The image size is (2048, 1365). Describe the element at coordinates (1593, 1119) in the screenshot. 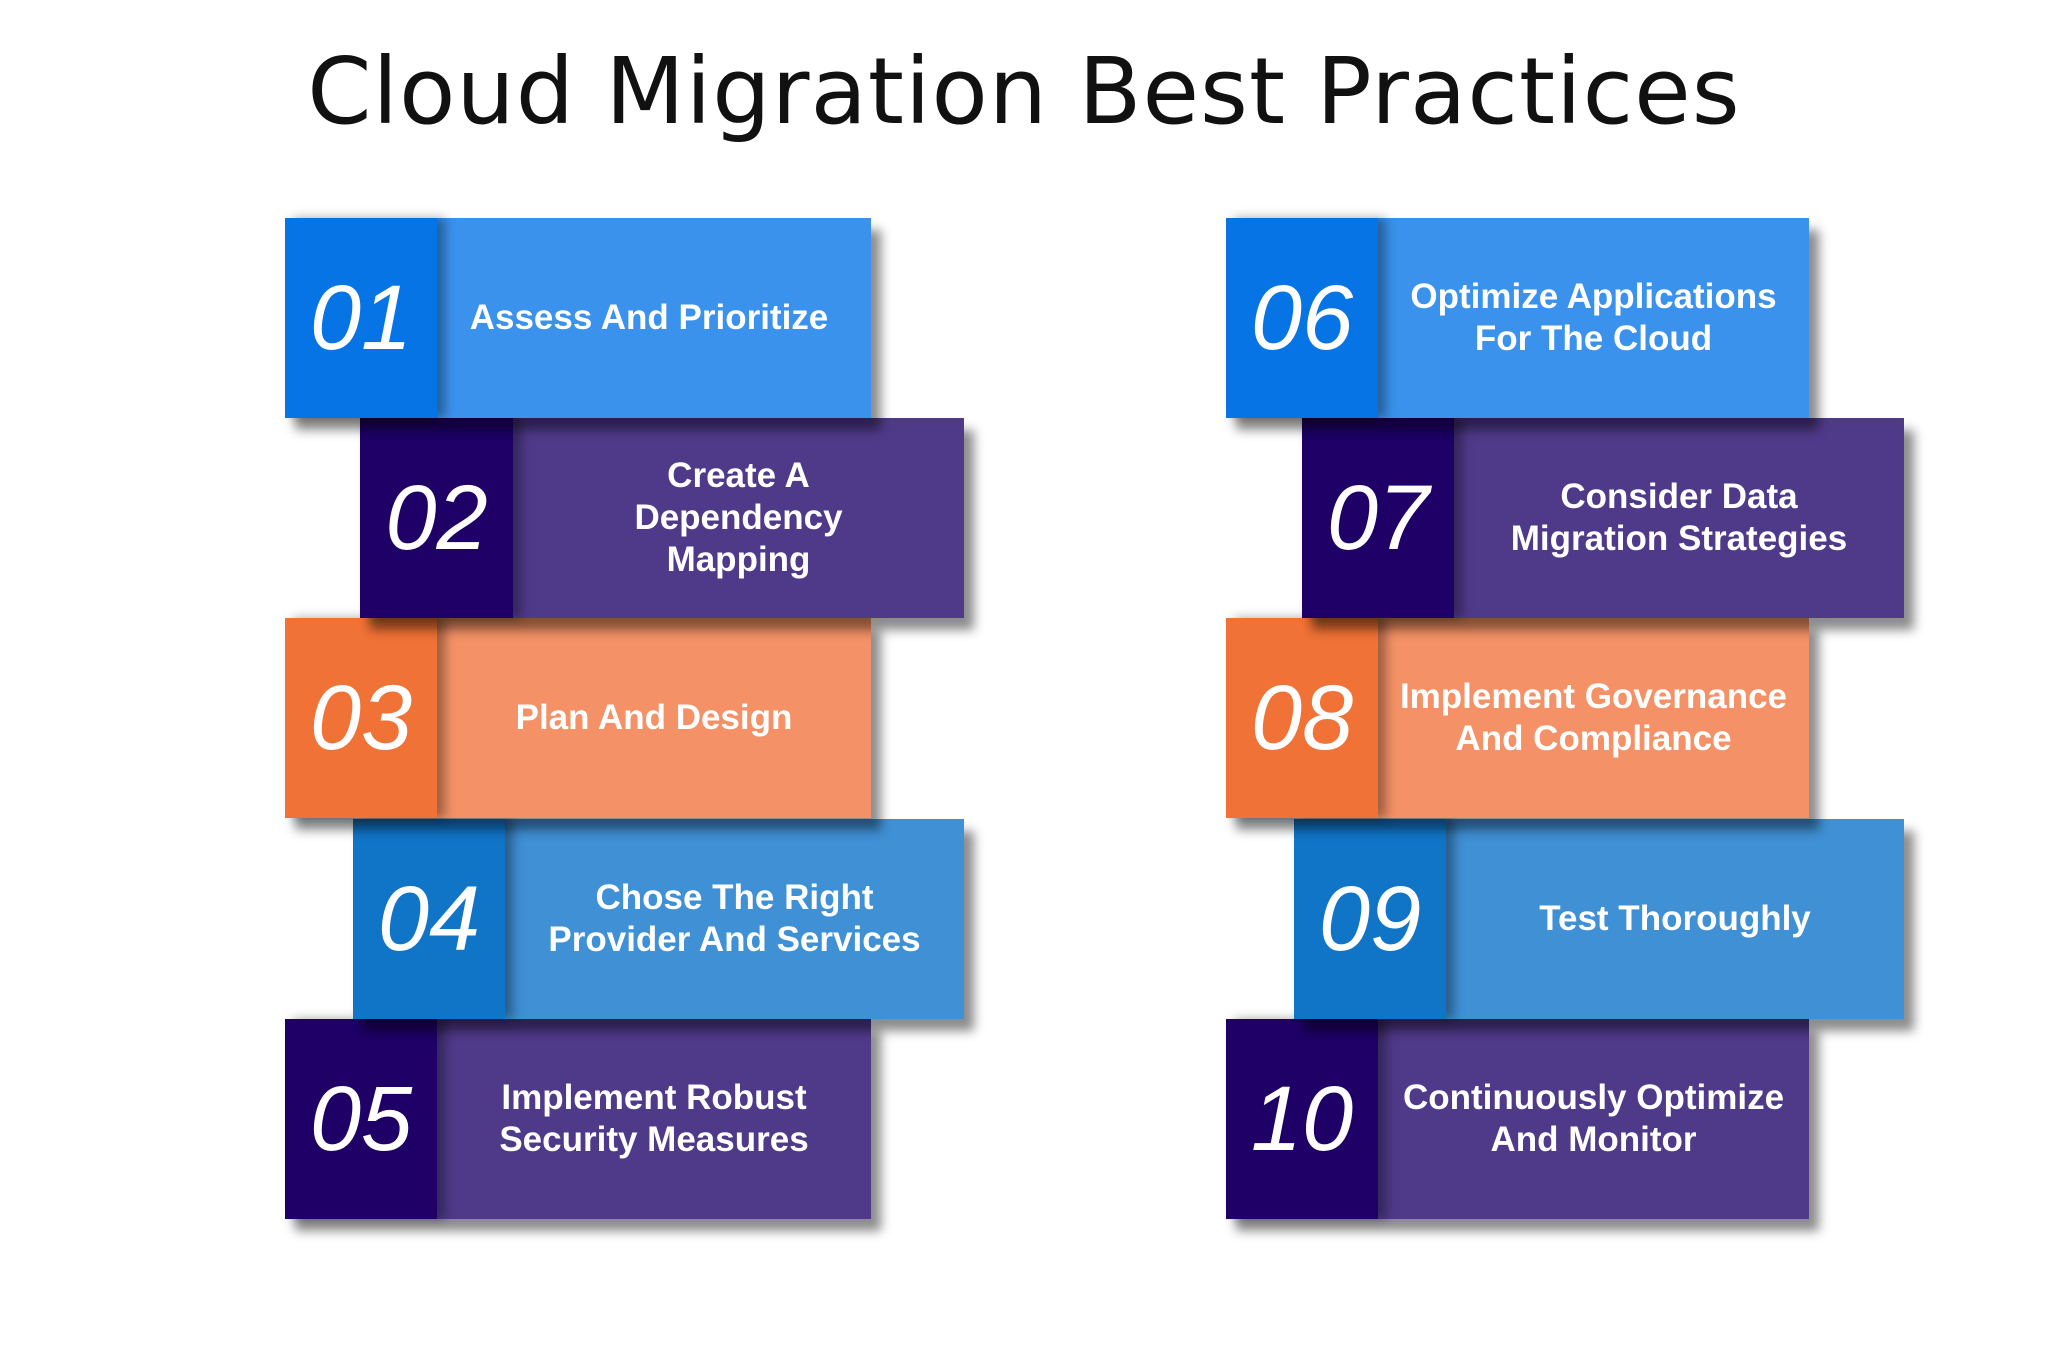

I see `step-label: Continuously Optimize And Monitor` at that location.